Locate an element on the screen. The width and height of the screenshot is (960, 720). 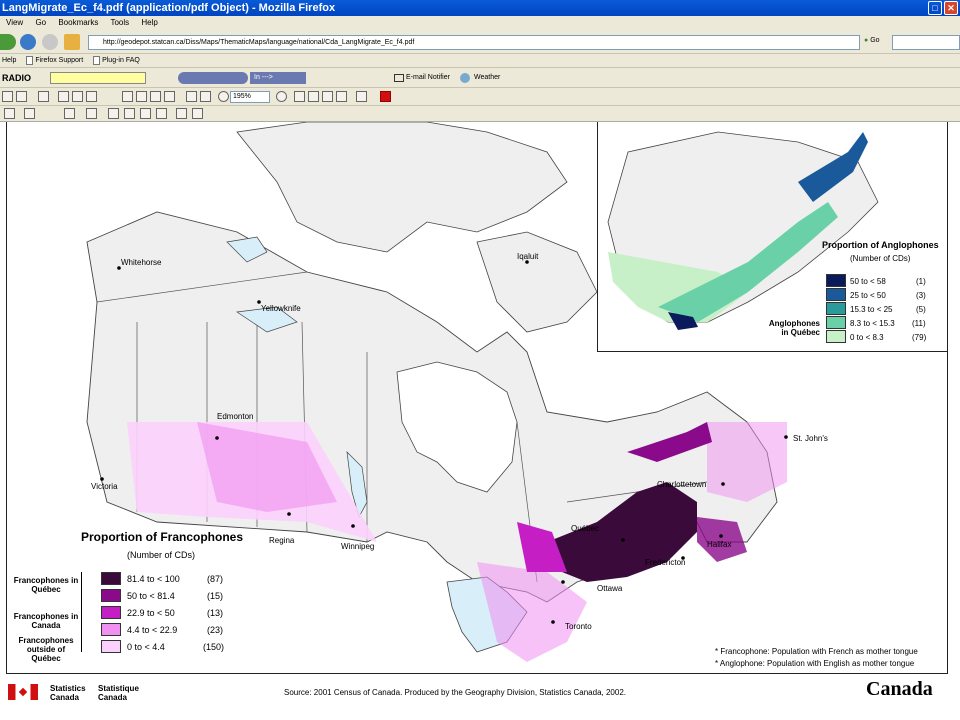
page-thumb-icon is located at coordinates (145, 113).